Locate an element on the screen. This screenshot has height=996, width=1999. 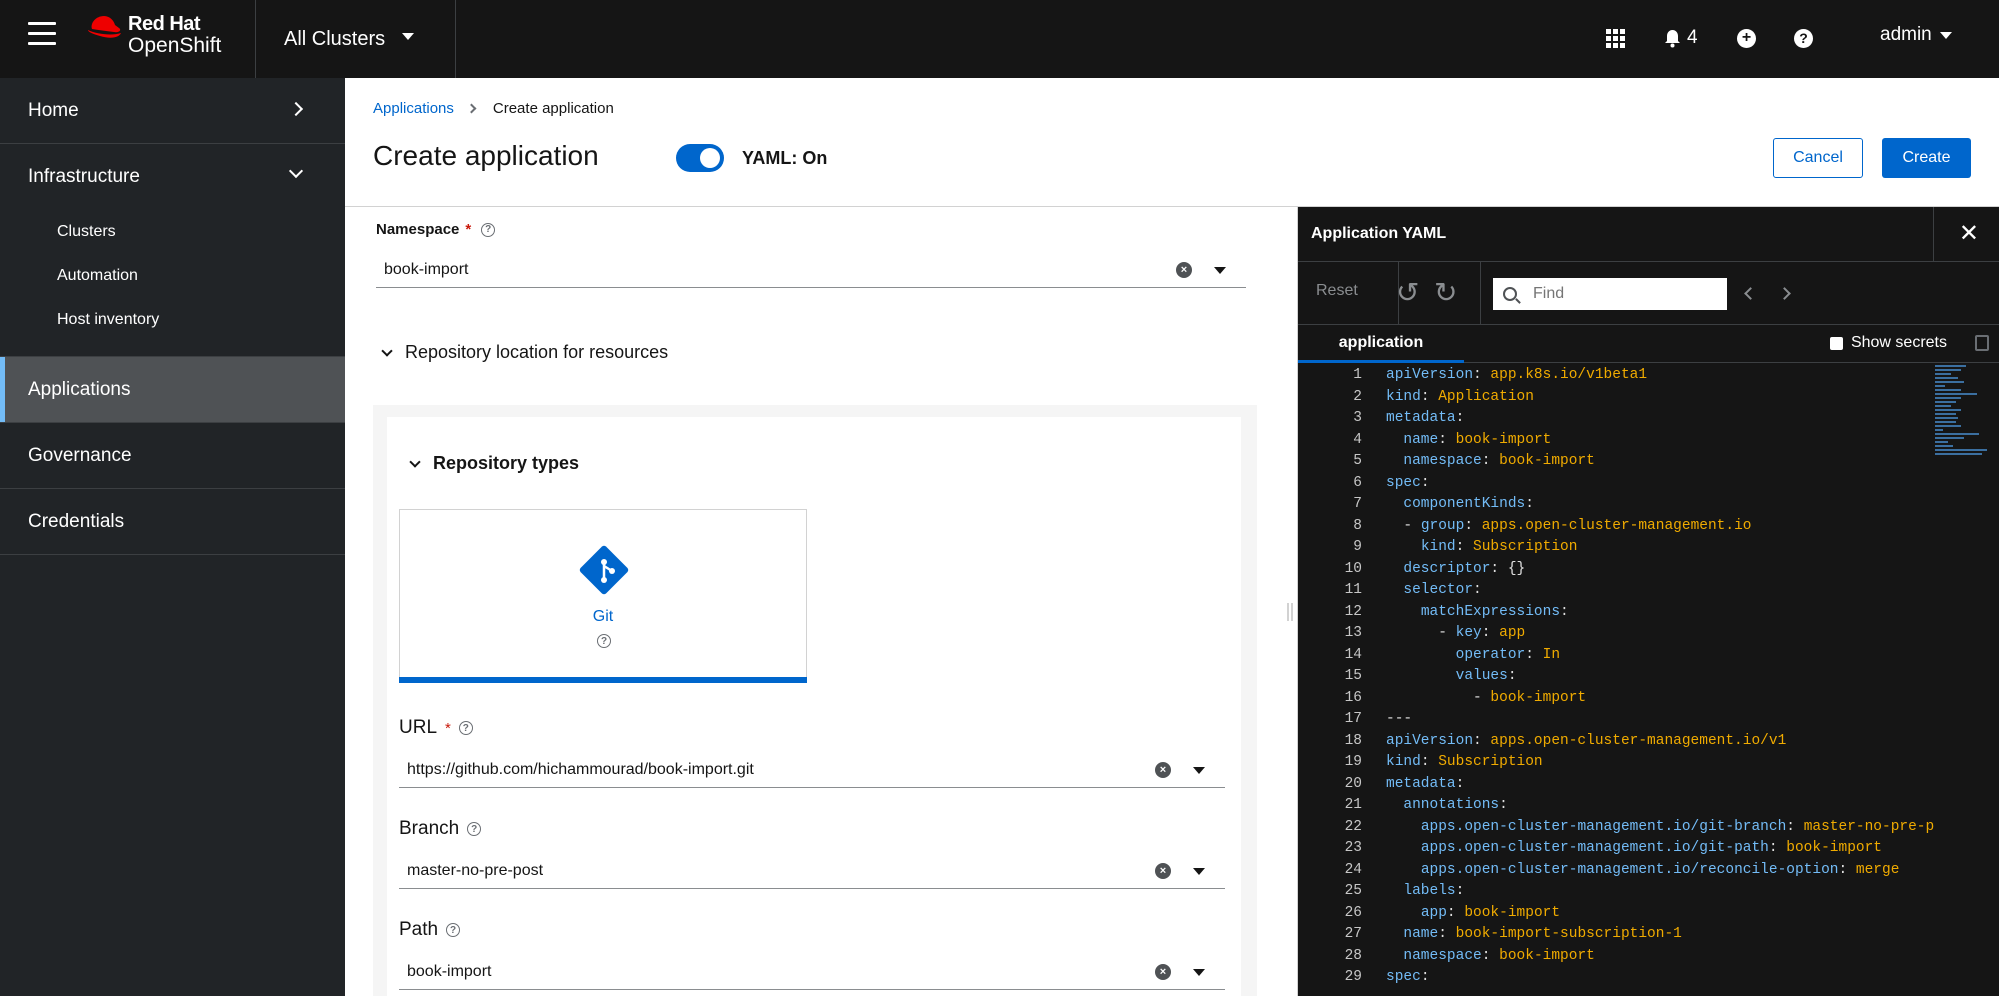
code-line: 25 labels: is located at coordinates (1613, 892).